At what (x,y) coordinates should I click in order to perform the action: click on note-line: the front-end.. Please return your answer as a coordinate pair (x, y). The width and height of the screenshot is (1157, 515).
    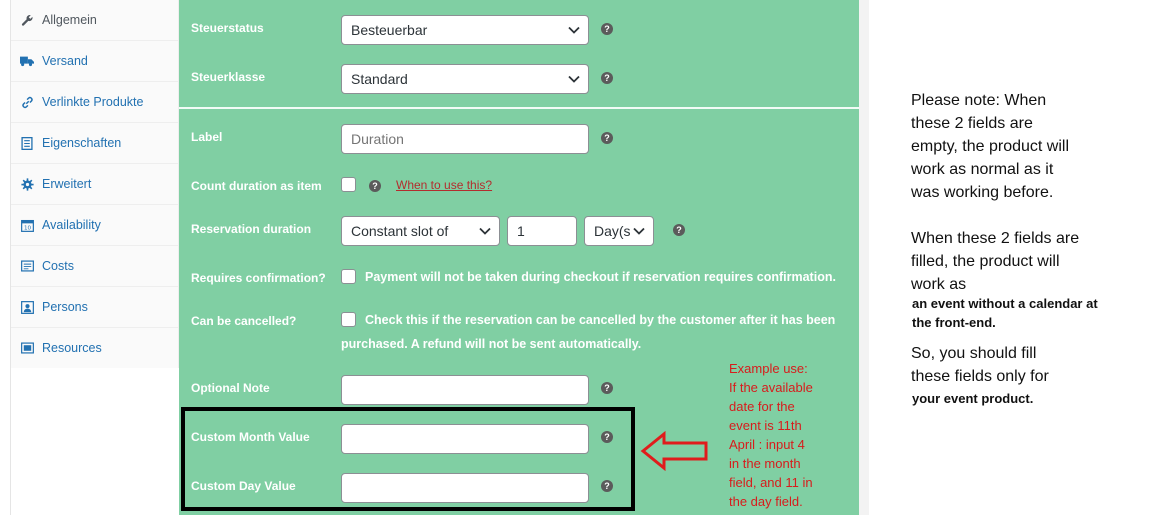
    Looking at the image, I should click on (954, 322).